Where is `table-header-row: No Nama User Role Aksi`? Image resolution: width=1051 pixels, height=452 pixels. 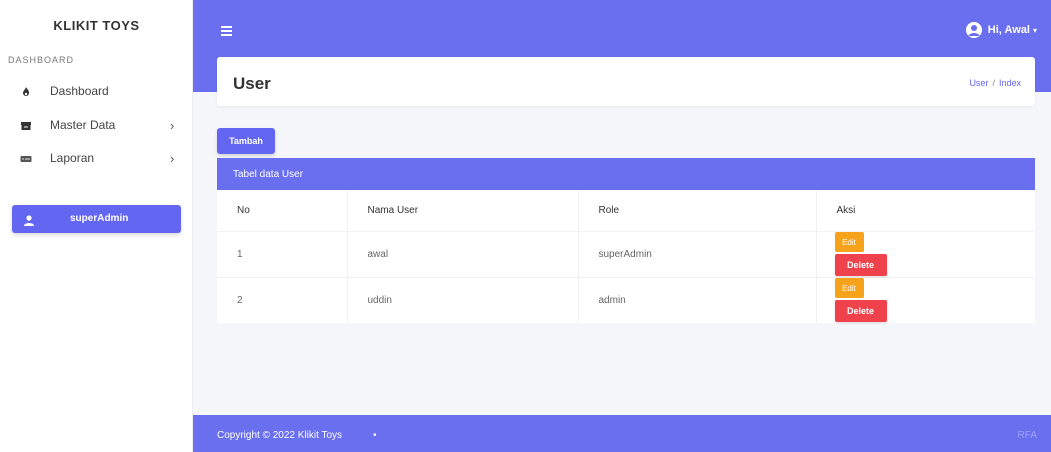
table-header-row: No Nama User Role Aksi is located at coordinates (626, 210).